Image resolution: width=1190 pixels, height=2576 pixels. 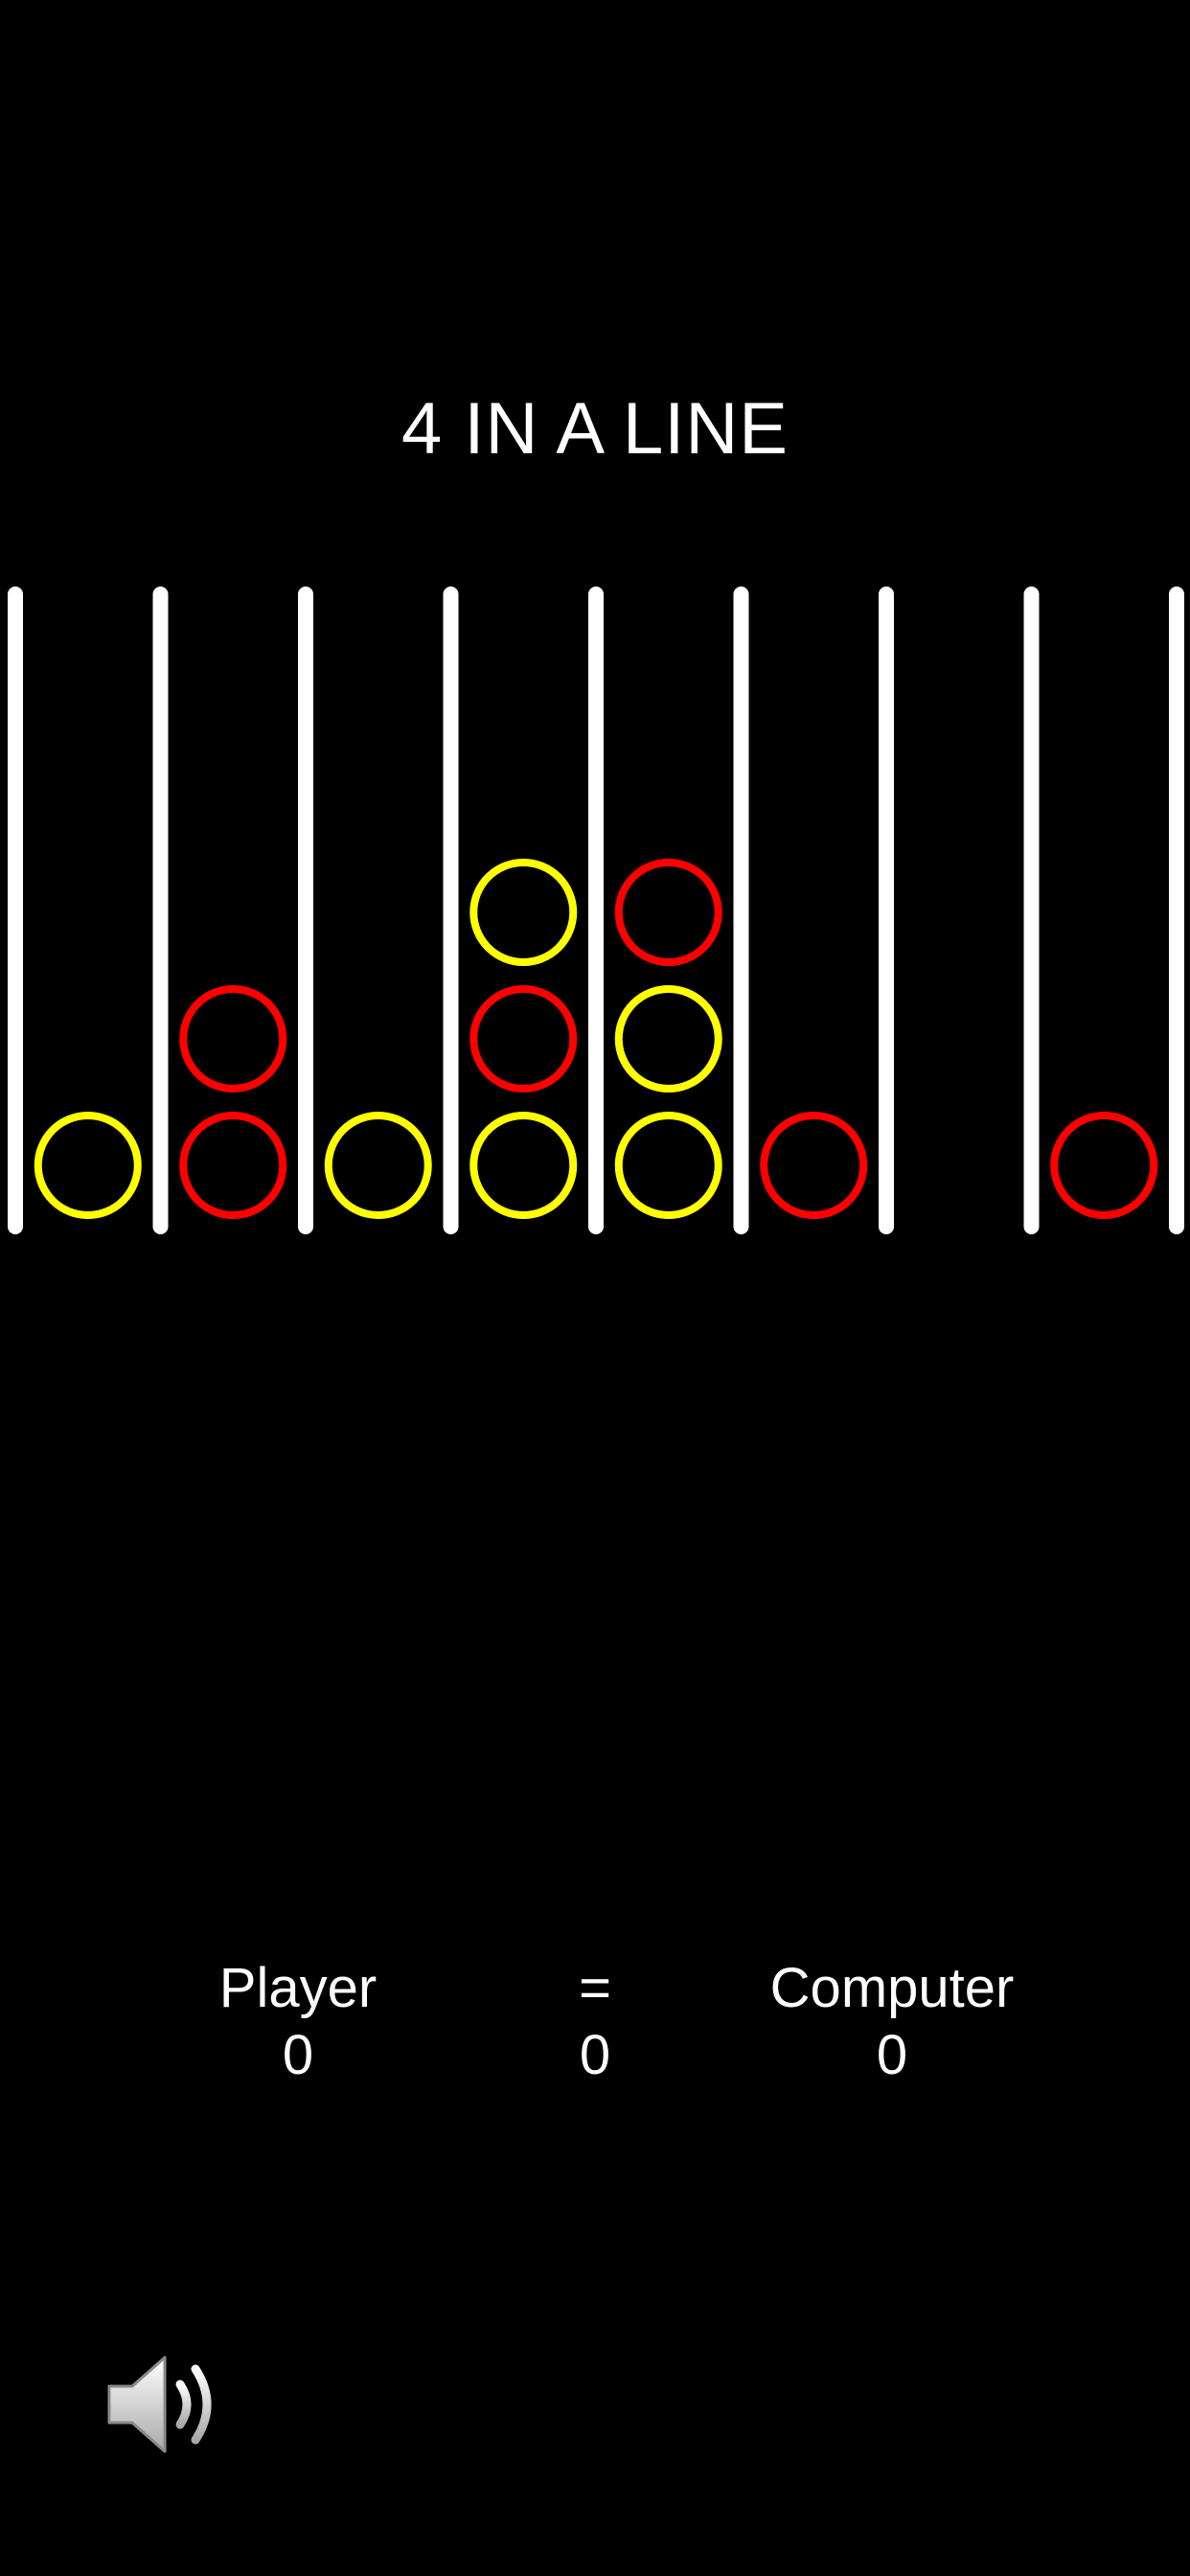 I want to click on speaker-icon, so click(x=159, y=2404).